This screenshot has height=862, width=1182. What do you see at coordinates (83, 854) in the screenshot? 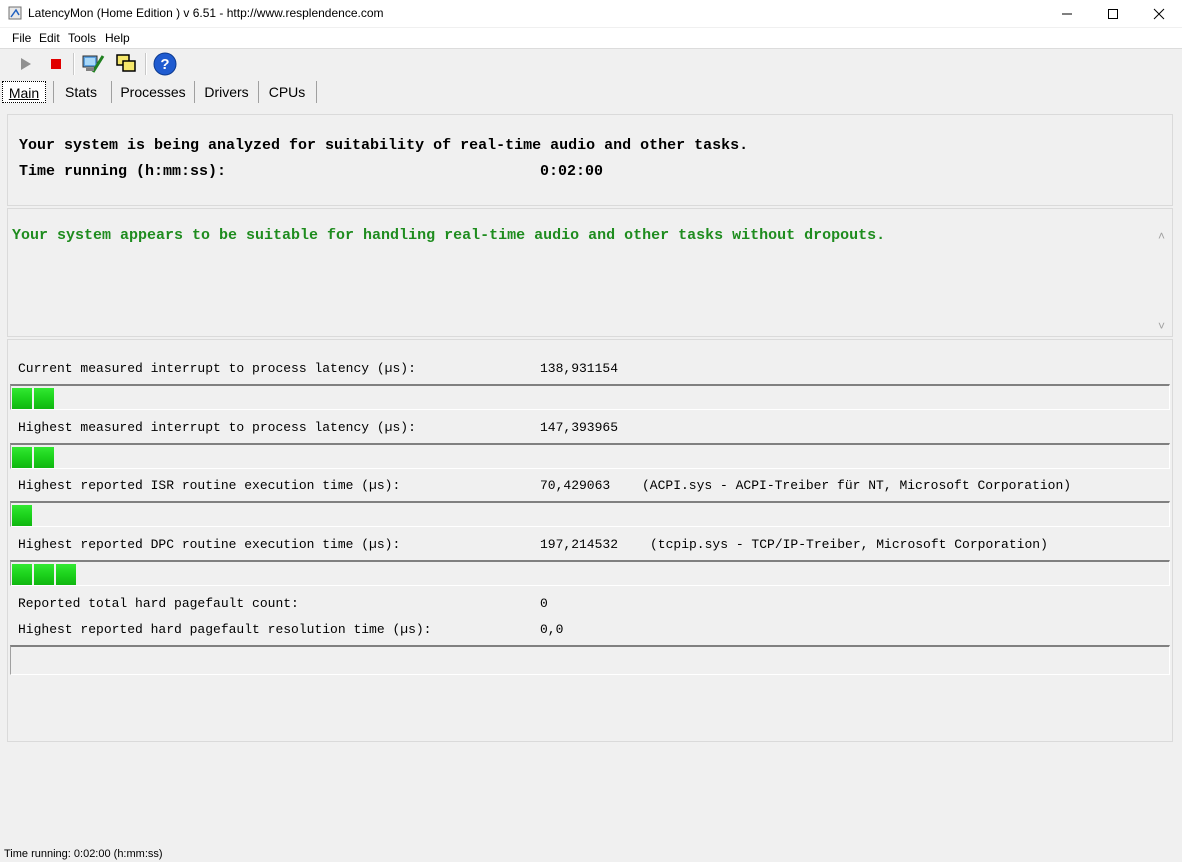
I see `status-text: Time running: 0:02:00 (h:mm:ss)` at bounding box center [83, 854].